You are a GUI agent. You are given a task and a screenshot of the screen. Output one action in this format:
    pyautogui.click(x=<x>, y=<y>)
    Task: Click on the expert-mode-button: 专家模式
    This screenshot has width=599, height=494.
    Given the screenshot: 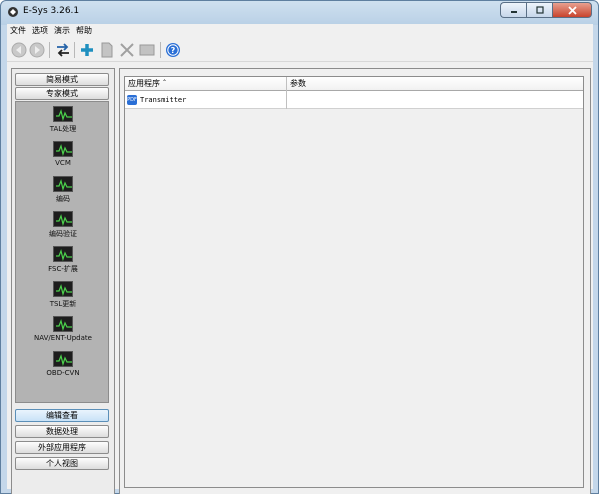 What is the action you would take?
    pyautogui.click(x=62, y=93)
    